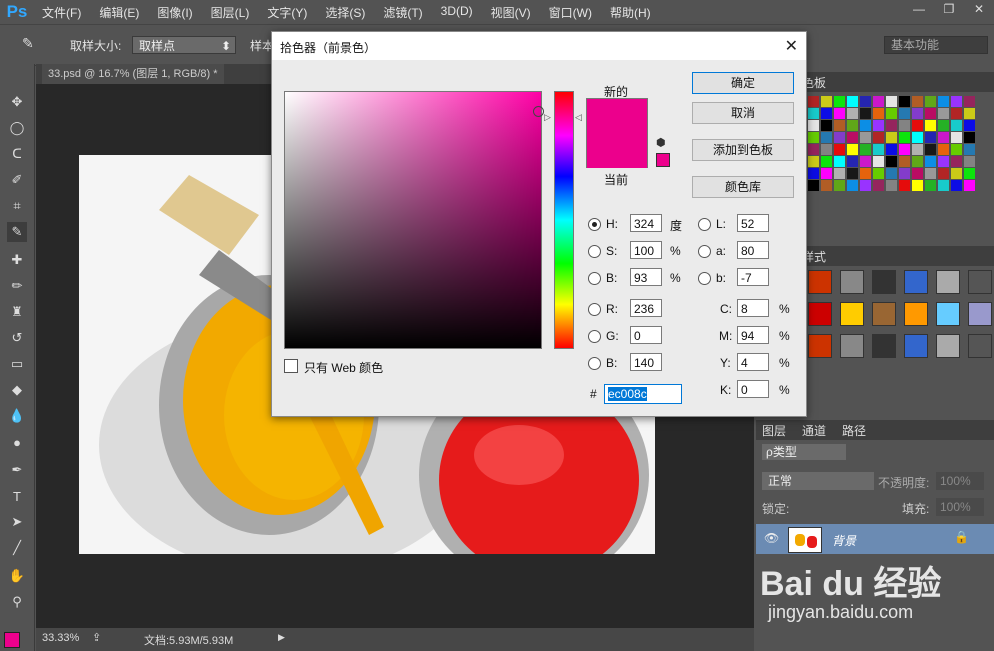 The height and width of the screenshot is (651, 994). I want to click on swatch-grid, so click(891, 146).